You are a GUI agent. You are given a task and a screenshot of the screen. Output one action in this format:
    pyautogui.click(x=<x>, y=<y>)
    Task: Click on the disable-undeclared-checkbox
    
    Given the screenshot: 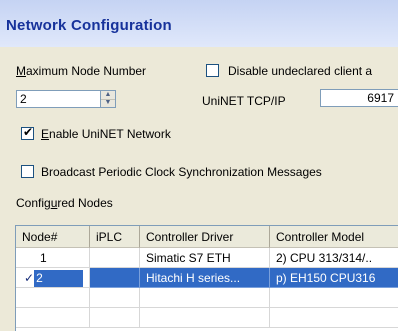 What is the action you would take?
    pyautogui.click(x=212, y=70)
    